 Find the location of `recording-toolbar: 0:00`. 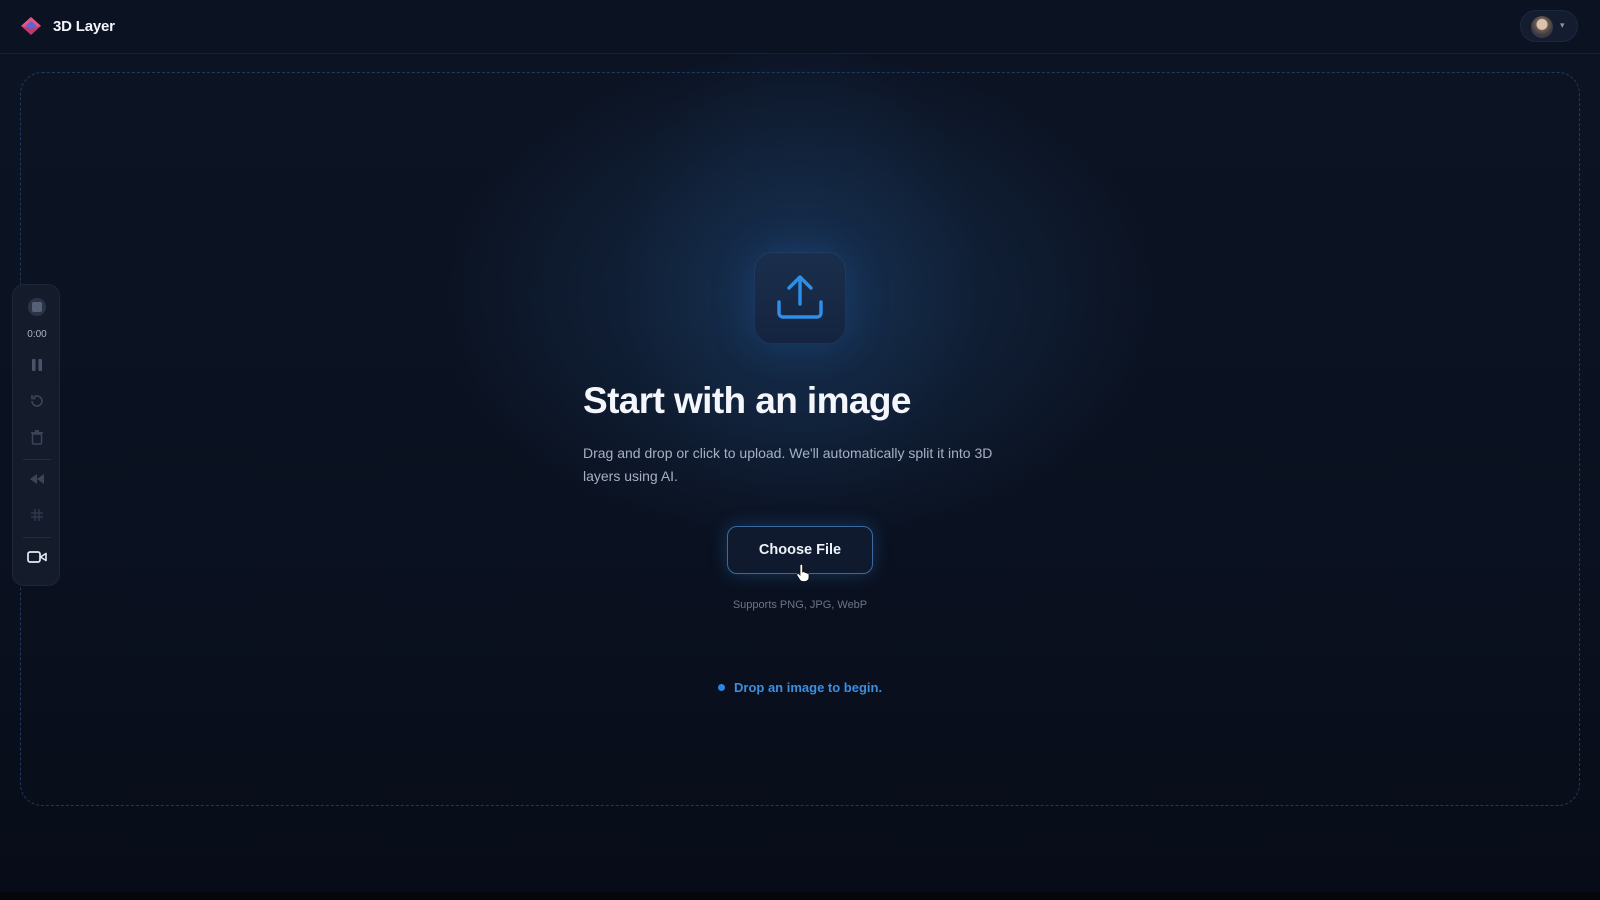

recording-toolbar: 0:00 is located at coordinates (36, 435).